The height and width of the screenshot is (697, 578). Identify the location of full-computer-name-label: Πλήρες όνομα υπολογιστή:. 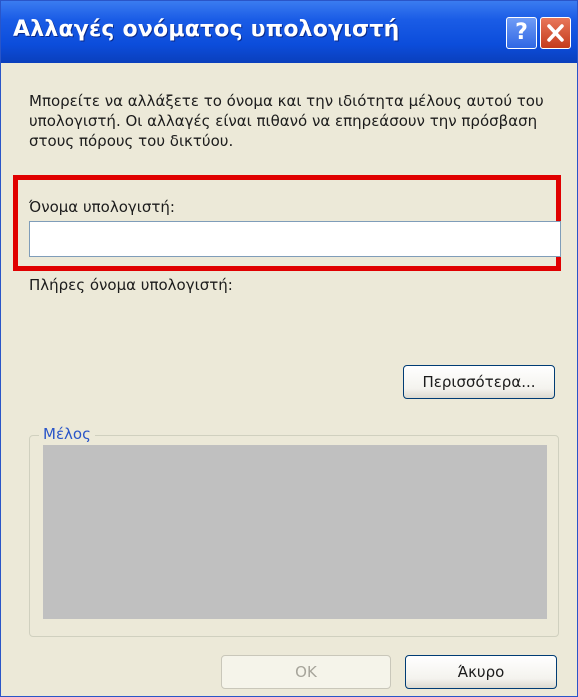
(131, 285).